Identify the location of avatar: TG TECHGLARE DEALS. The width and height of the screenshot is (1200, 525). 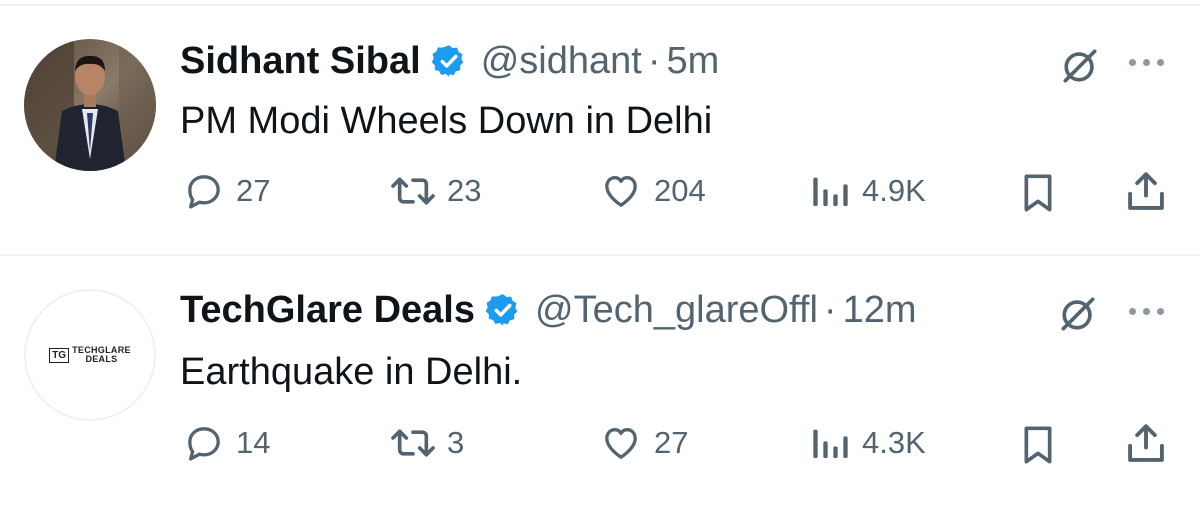
(90, 355).